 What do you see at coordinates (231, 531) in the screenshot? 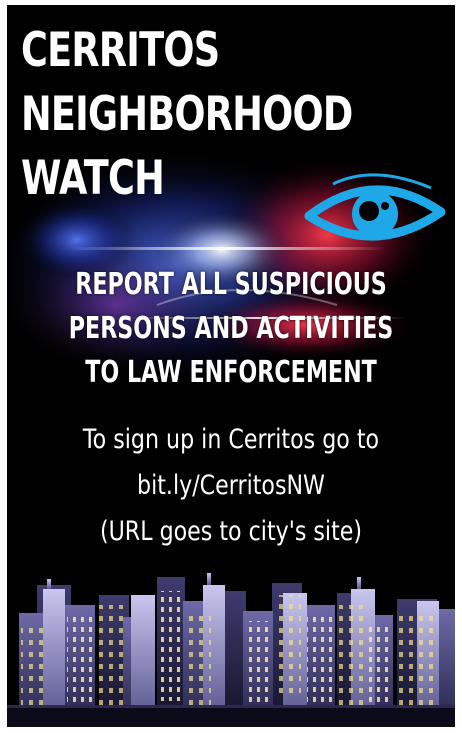
I see `signup-note: (URL goes to city's site)` at bounding box center [231, 531].